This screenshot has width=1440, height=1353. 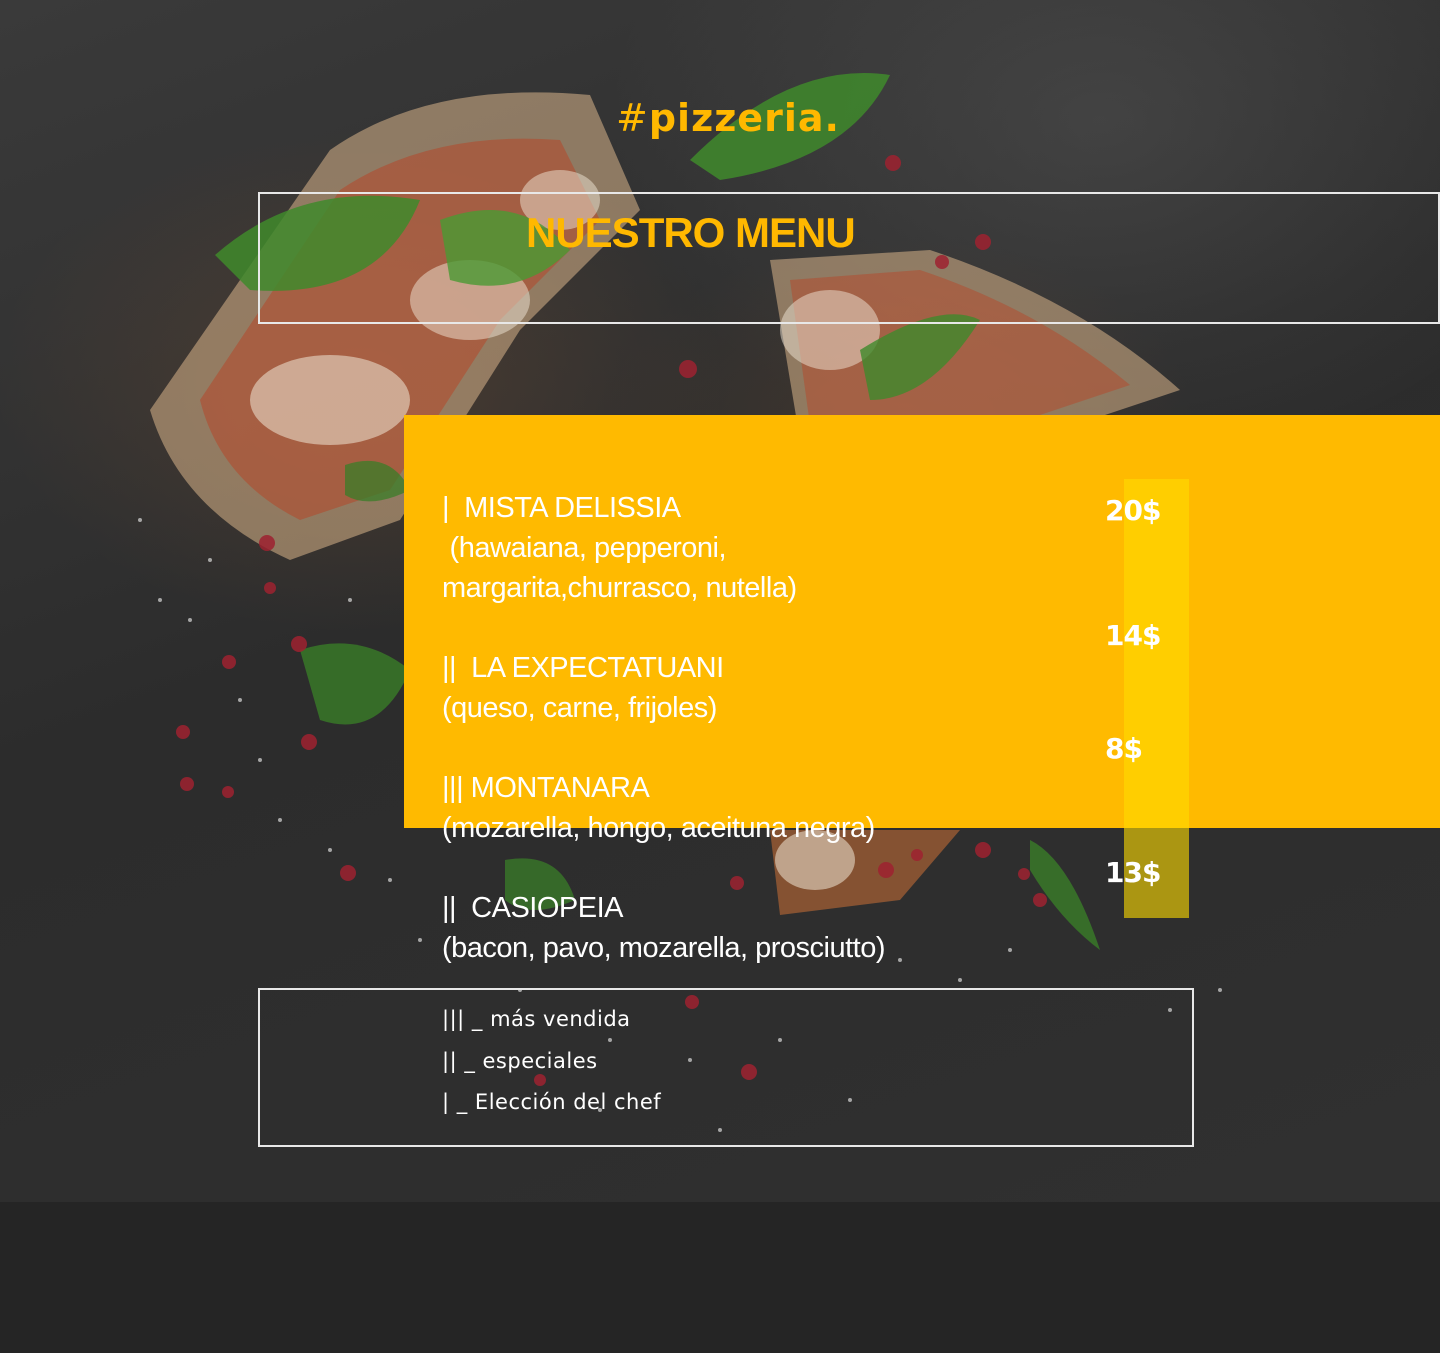 What do you see at coordinates (579, 708) in the screenshot?
I see `item-desc: (queso, carne, frijoles)` at bounding box center [579, 708].